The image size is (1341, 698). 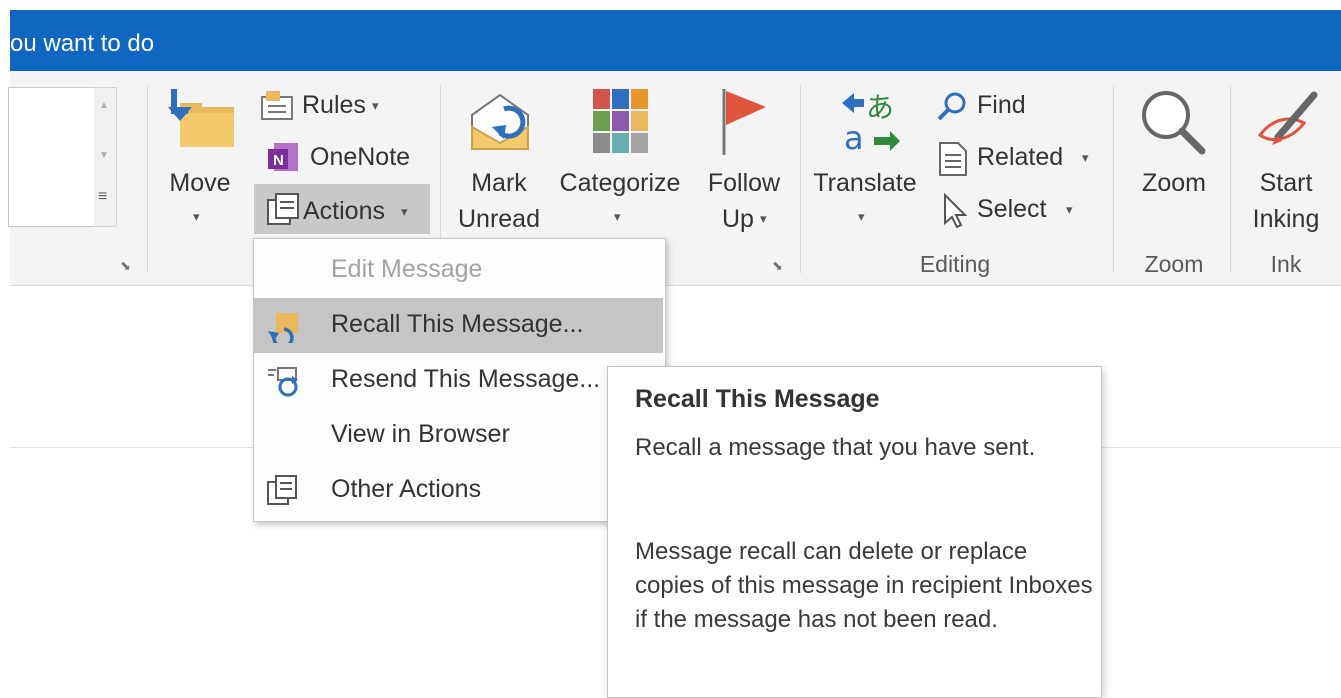 What do you see at coordinates (499, 162) in the screenshot?
I see `mark-unread-button: Mark Unread` at bounding box center [499, 162].